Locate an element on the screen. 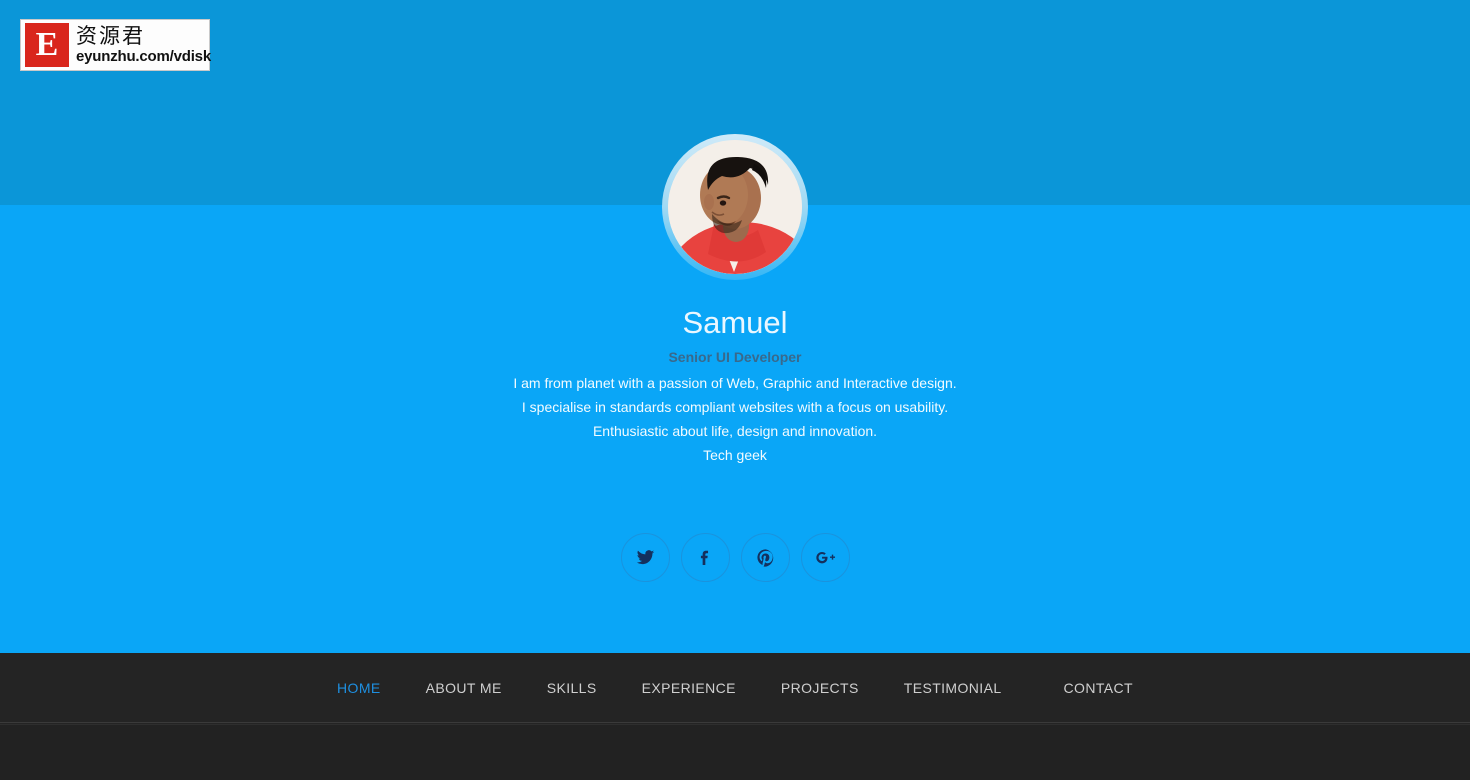  pinterest-icon is located at coordinates (764, 558).